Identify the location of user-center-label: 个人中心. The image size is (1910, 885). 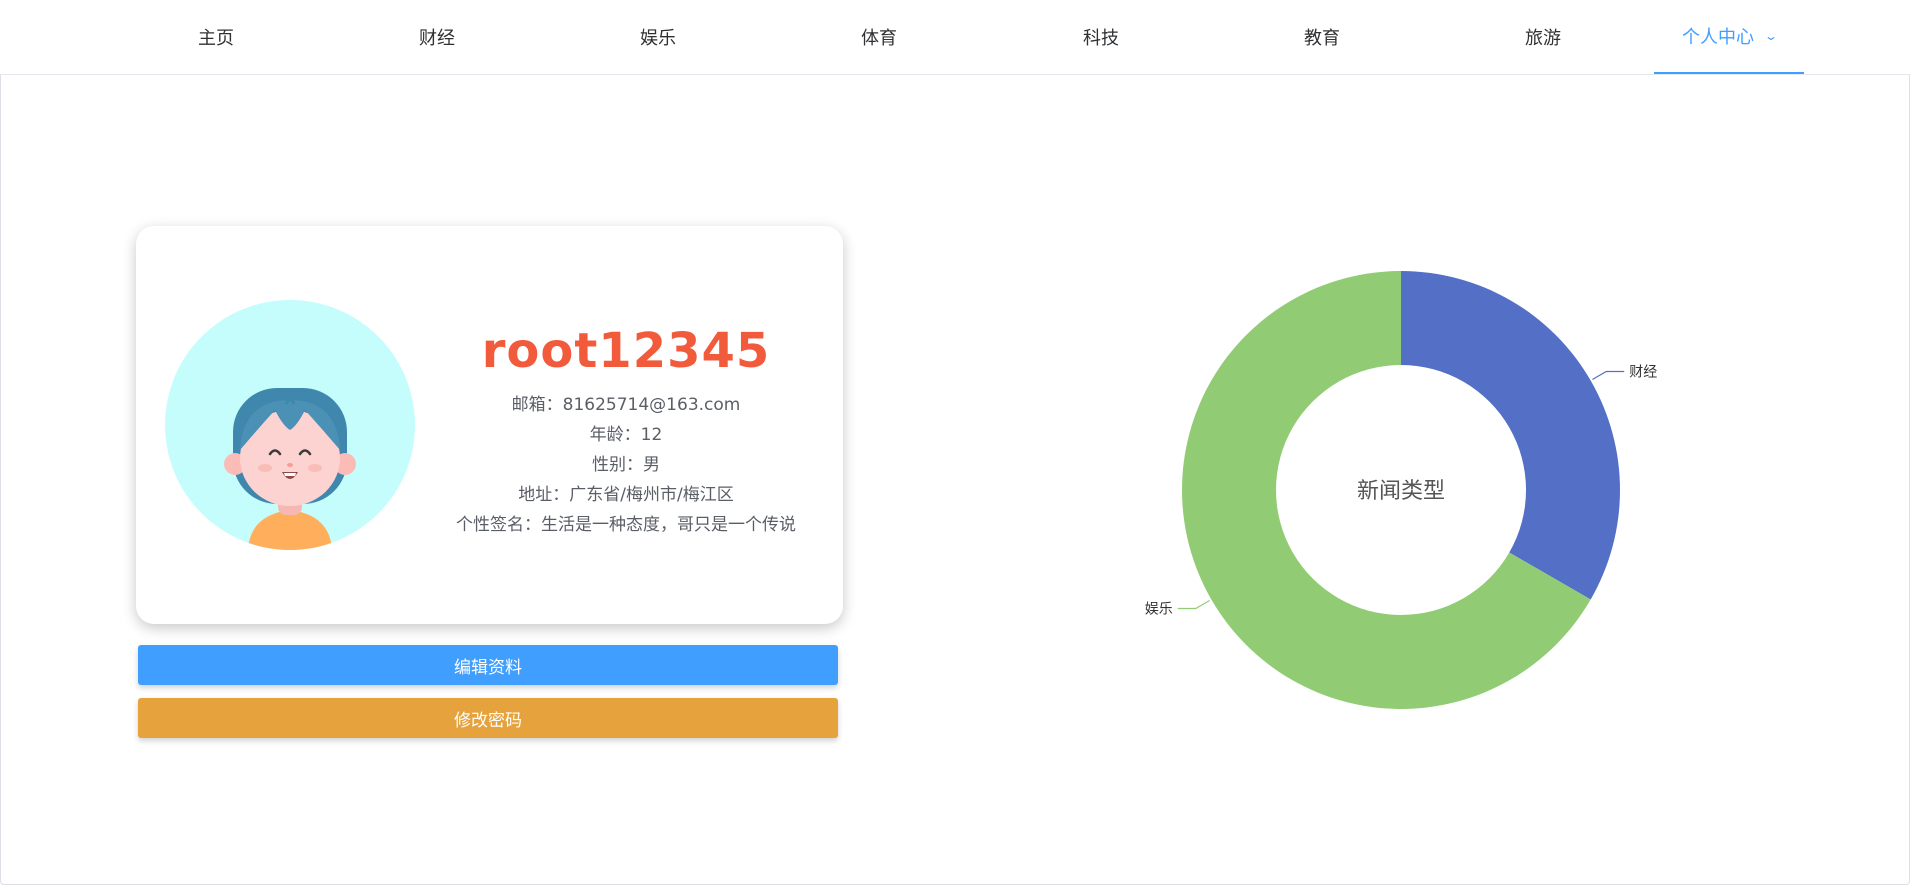
(1717, 37).